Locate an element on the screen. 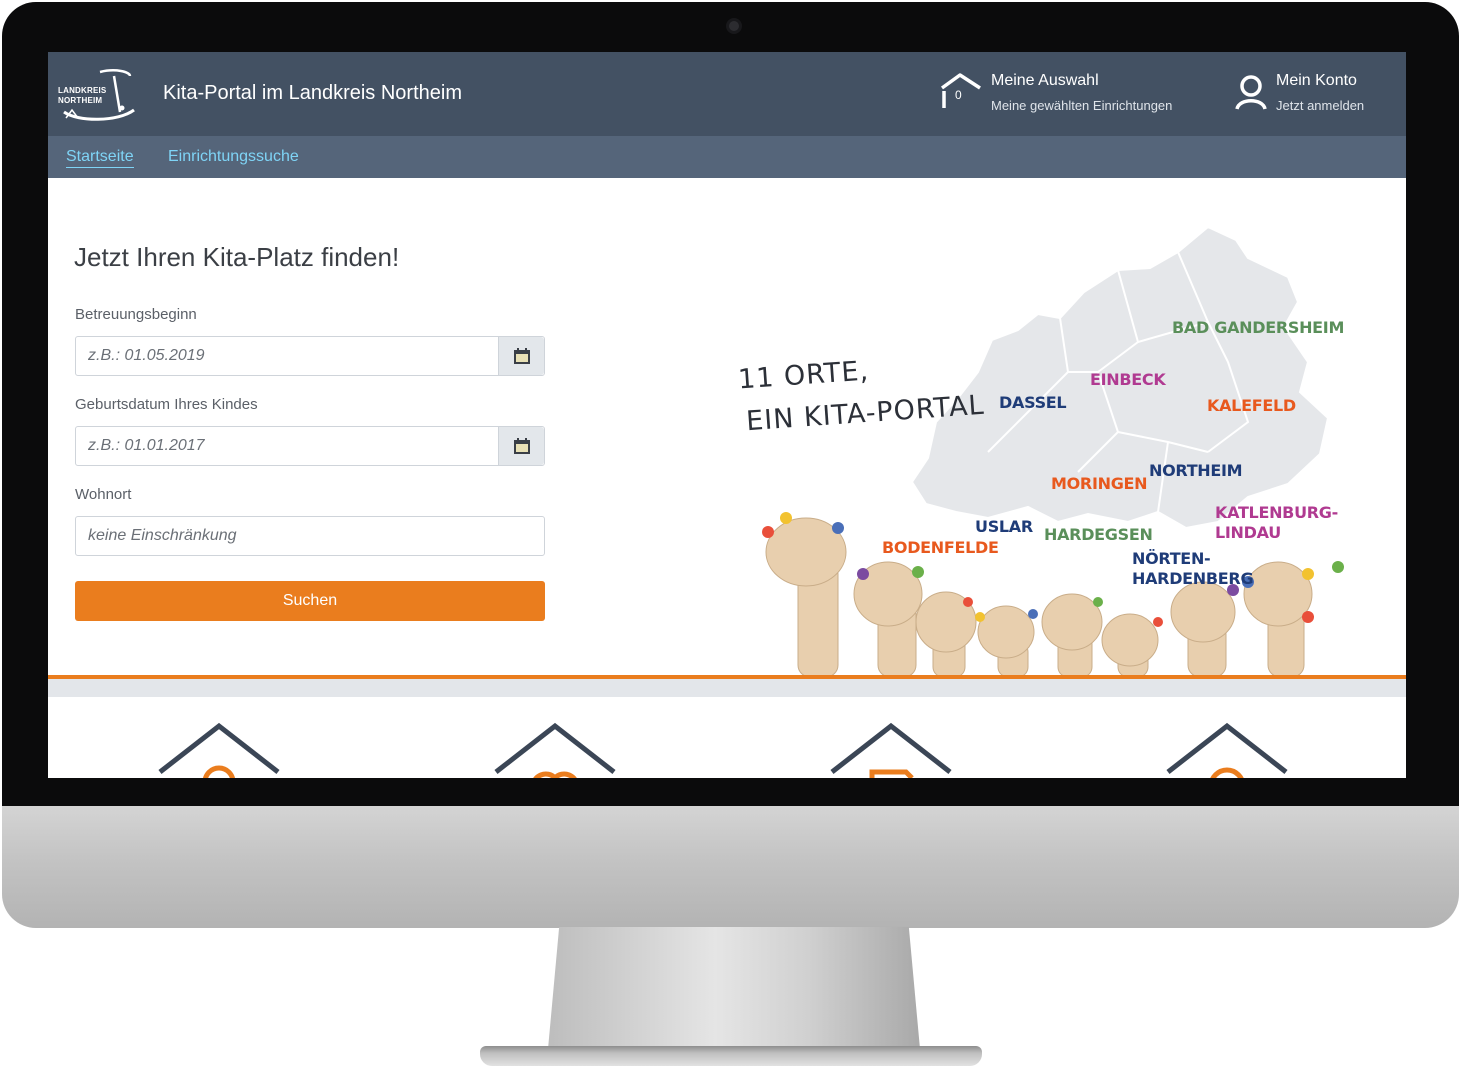  geburtsdatum-calendar-button is located at coordinates (521, 446).